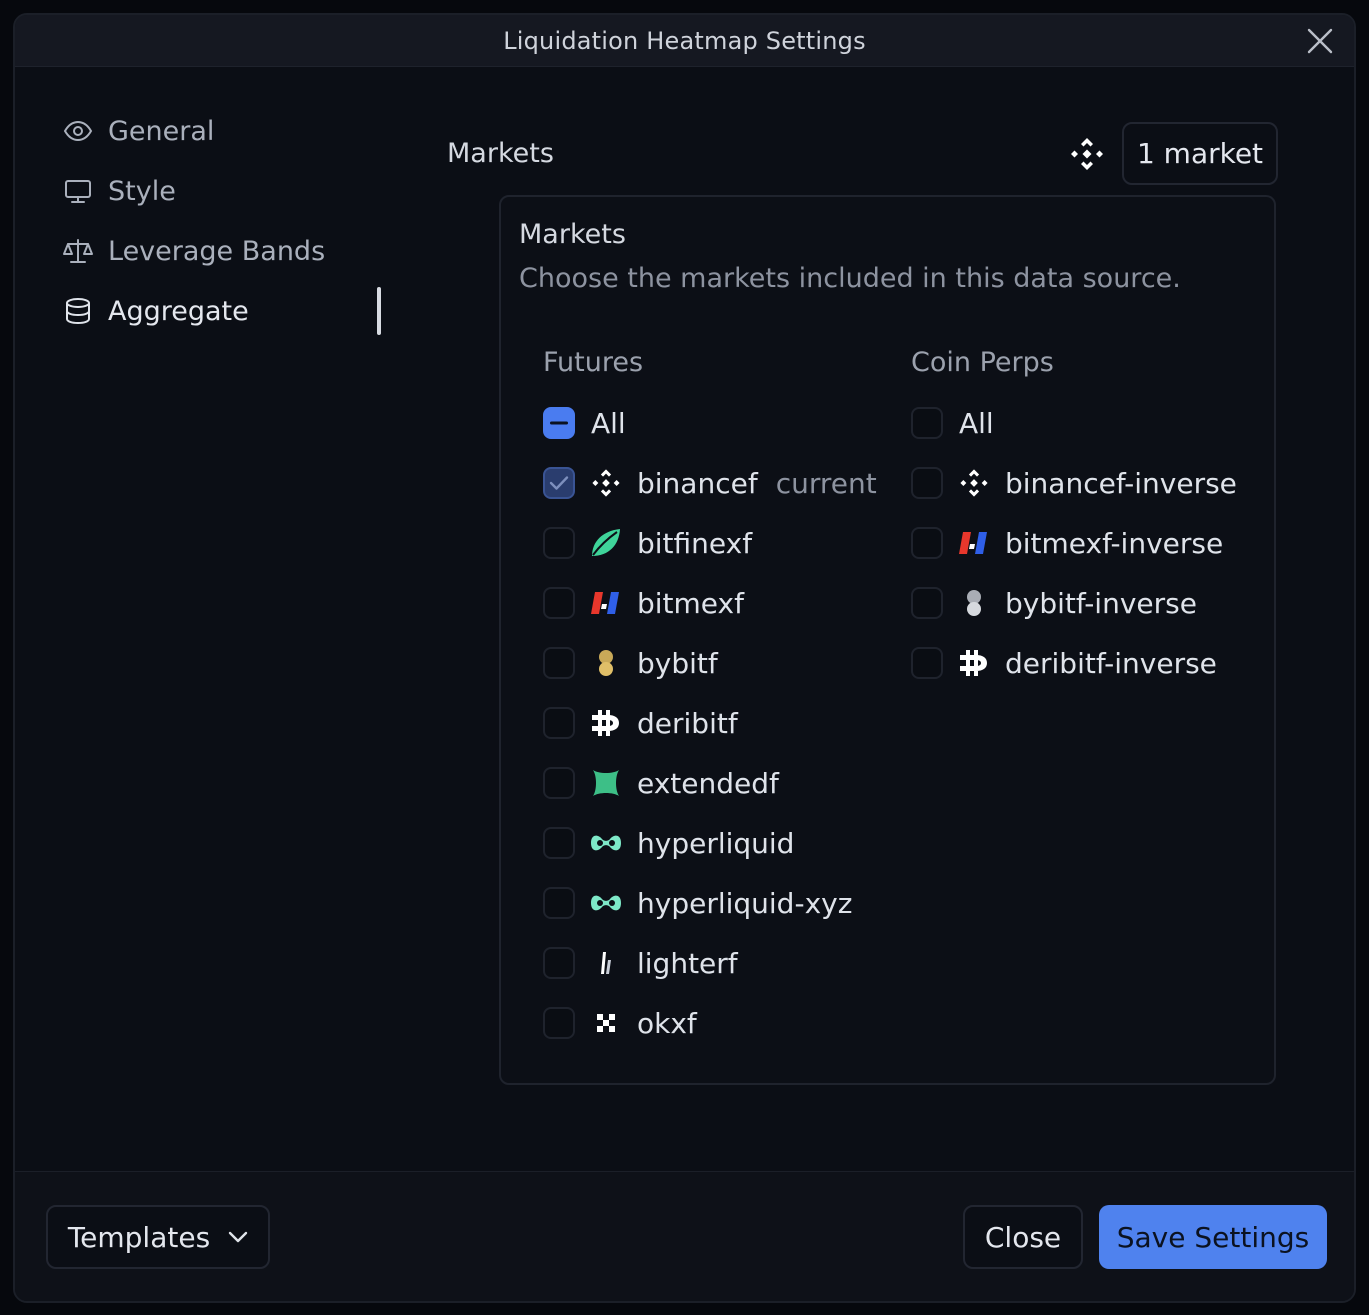 This screenshot has height=1315, width=1369. I want to click on bitfinex-icon, so click(606, 542).